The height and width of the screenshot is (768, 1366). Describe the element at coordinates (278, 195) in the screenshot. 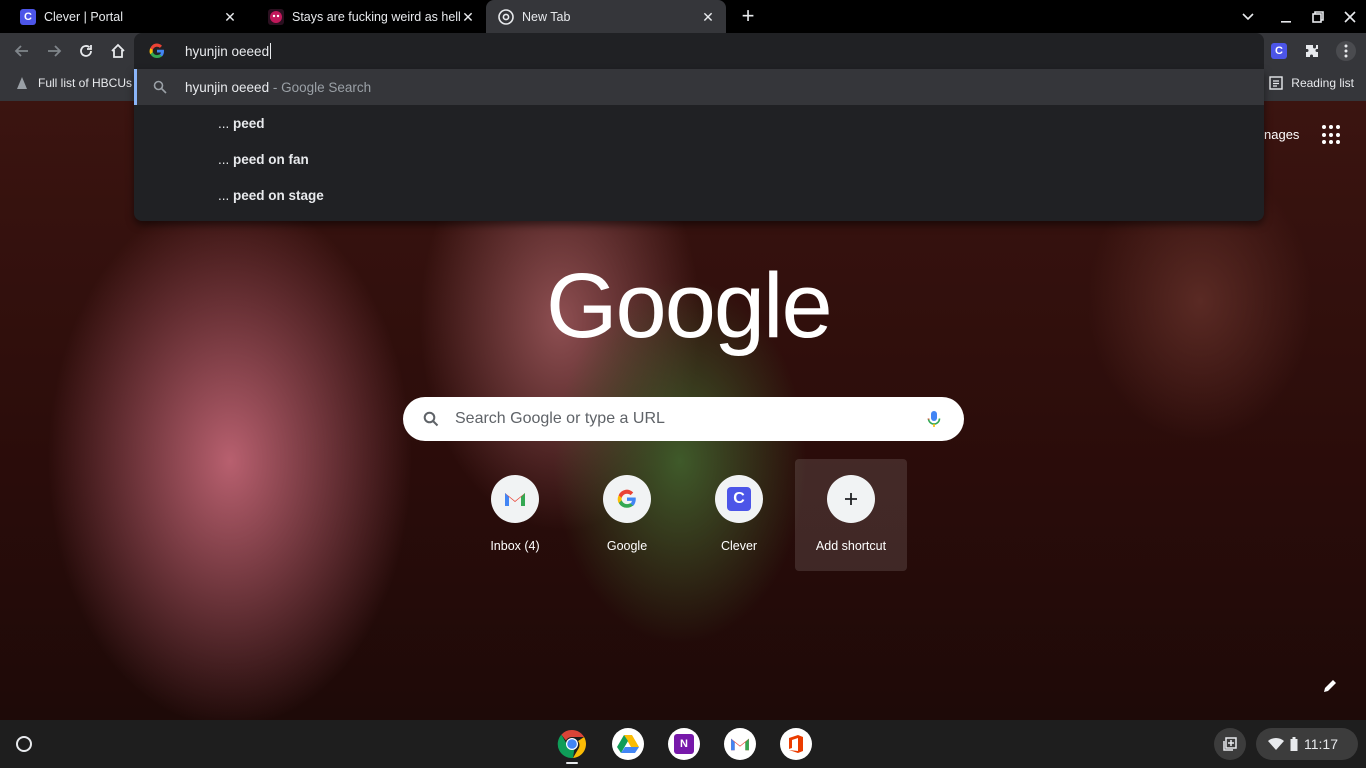

I see `suggestion-tail: peed on stage` at that location.